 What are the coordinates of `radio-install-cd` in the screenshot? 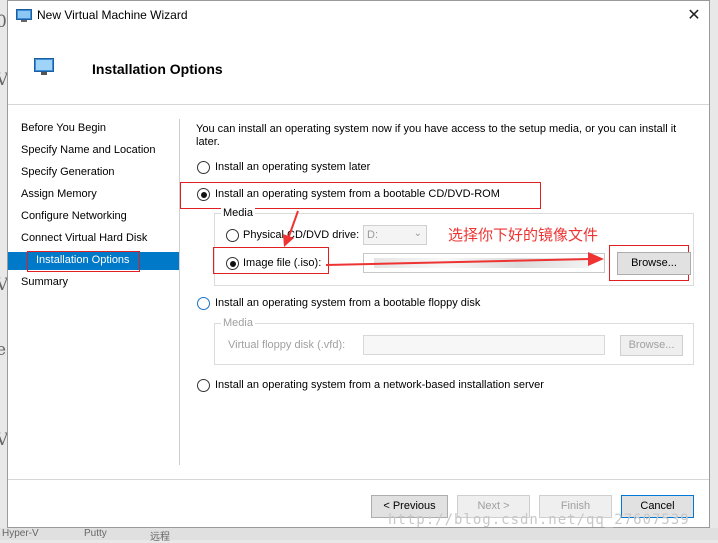 It's located at (203, 194).